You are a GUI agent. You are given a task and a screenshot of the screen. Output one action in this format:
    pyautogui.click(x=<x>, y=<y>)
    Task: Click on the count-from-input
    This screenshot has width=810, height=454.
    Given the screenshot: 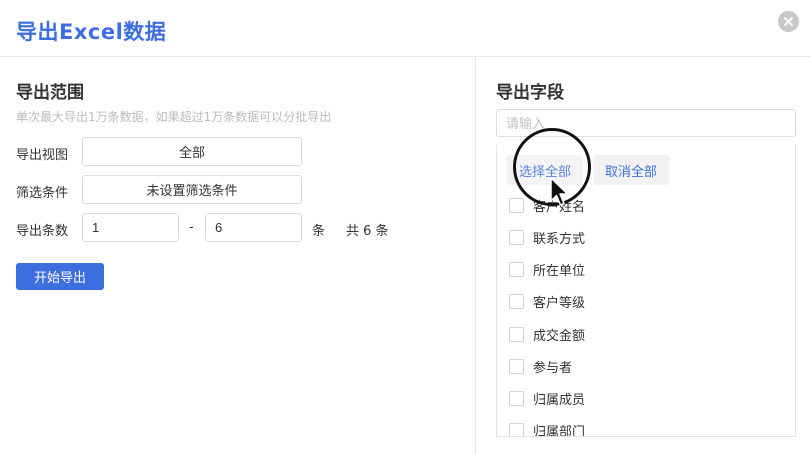 What is the action you would take?
    pyautogui.click(x=130, y=227)
    